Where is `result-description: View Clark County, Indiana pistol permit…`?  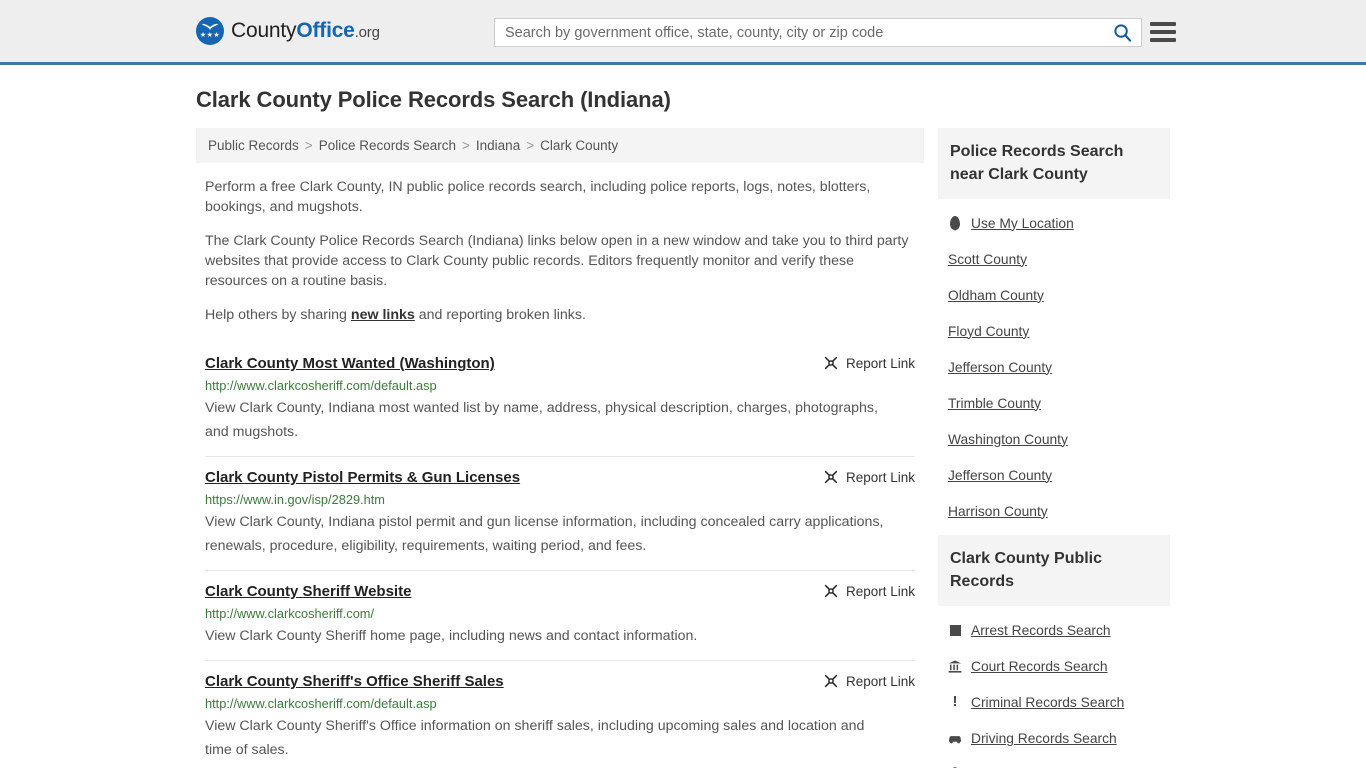
result-description: View Clark County, Indiana pistol permit… is located at coordinates (544, 534).